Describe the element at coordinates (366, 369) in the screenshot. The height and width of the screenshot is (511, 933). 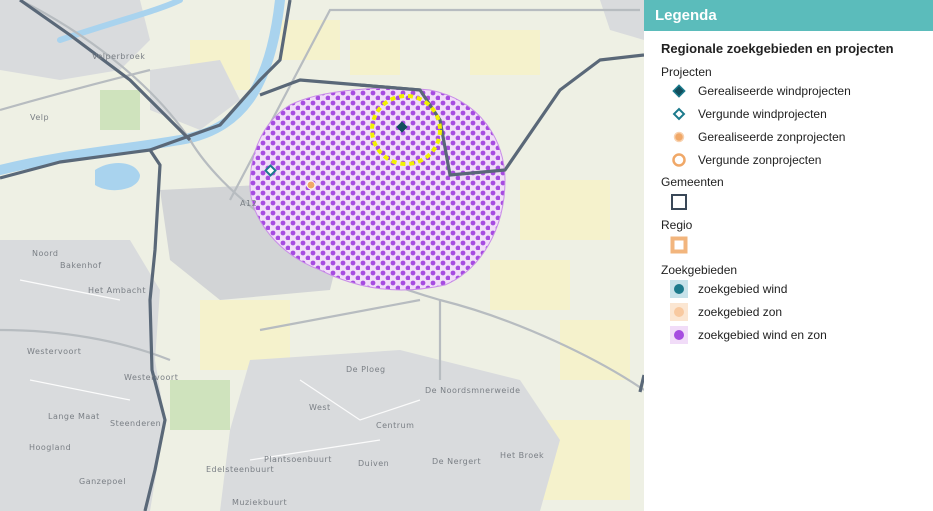
I see `place-label: De Ploeg` at that location.